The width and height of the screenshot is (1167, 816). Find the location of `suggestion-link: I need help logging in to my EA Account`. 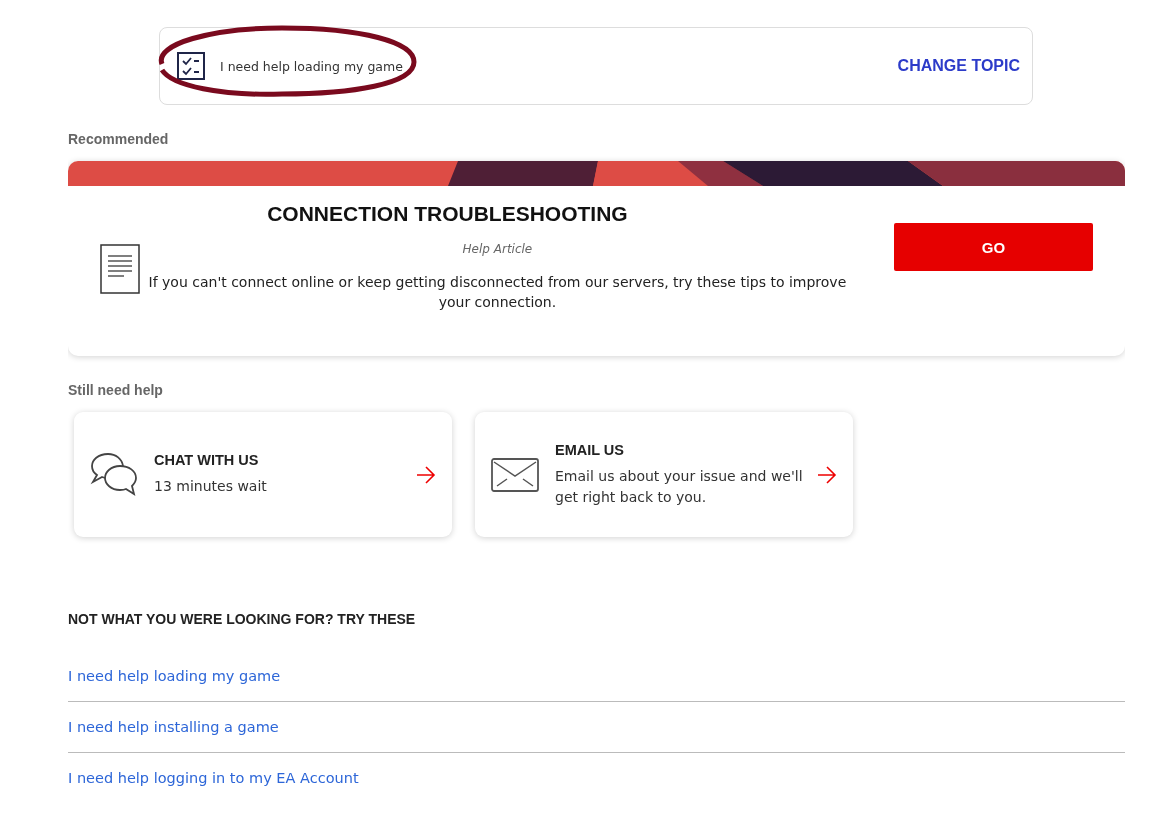

suggestion-link: I need help logging in to my EA Account is located at coordinates (213, 778).